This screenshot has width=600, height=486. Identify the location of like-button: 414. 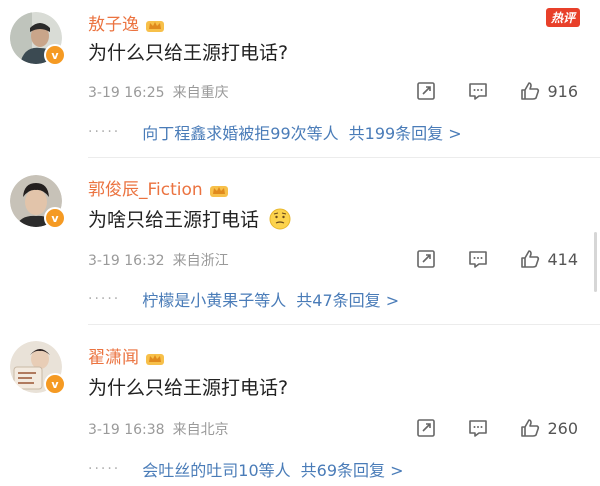
(548, 259).